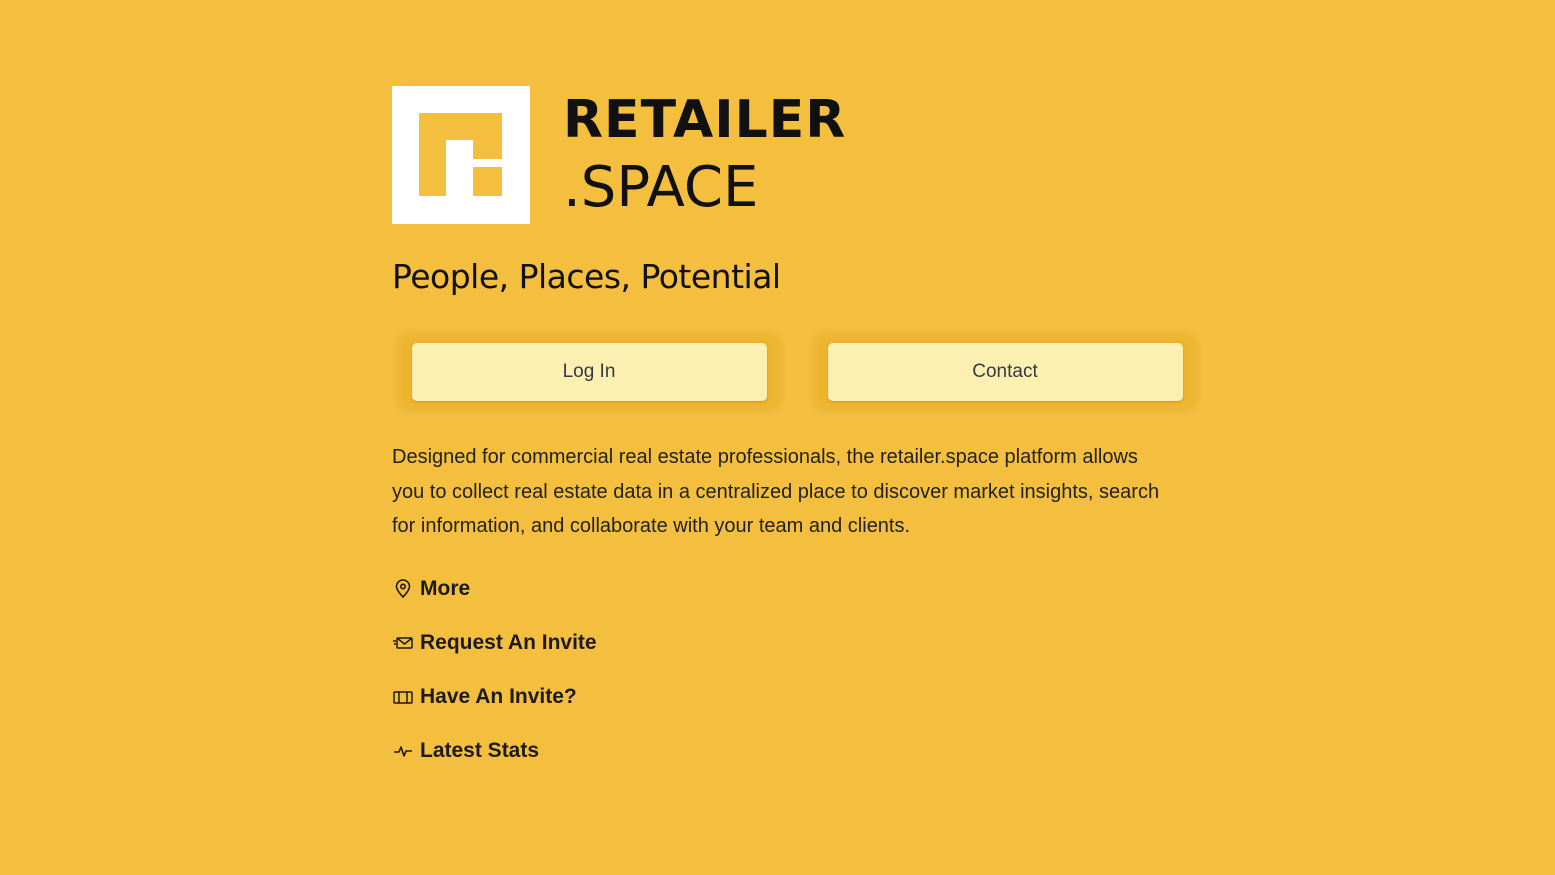 The height and width of the screenshot is (875, 1555). Describe the element at coordinates (704, 151) in the screenshot. I see `wordmark: RETAILER .SPACE` at that location.